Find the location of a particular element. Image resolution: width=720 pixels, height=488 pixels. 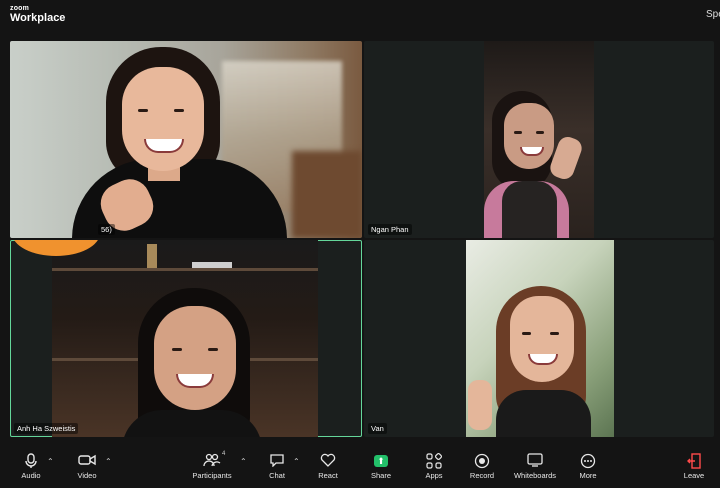

record-button: Record is located at coordinates (482, 466).